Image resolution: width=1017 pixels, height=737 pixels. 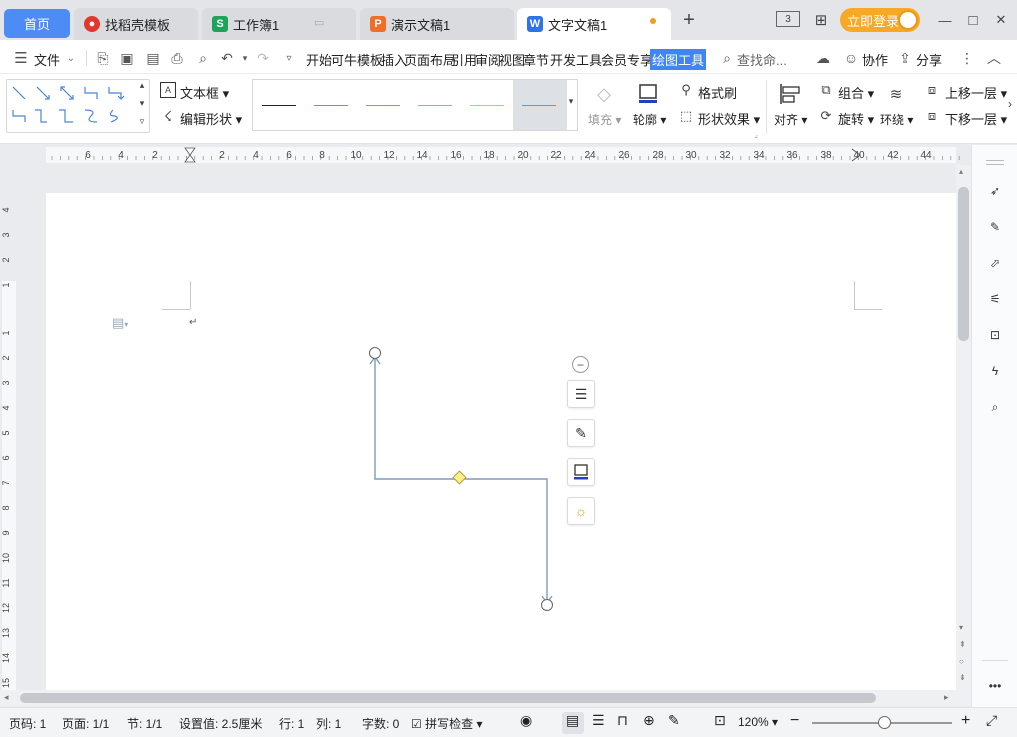 I want to click on smart-tips-button: ☼, so click(x=581, y=511).